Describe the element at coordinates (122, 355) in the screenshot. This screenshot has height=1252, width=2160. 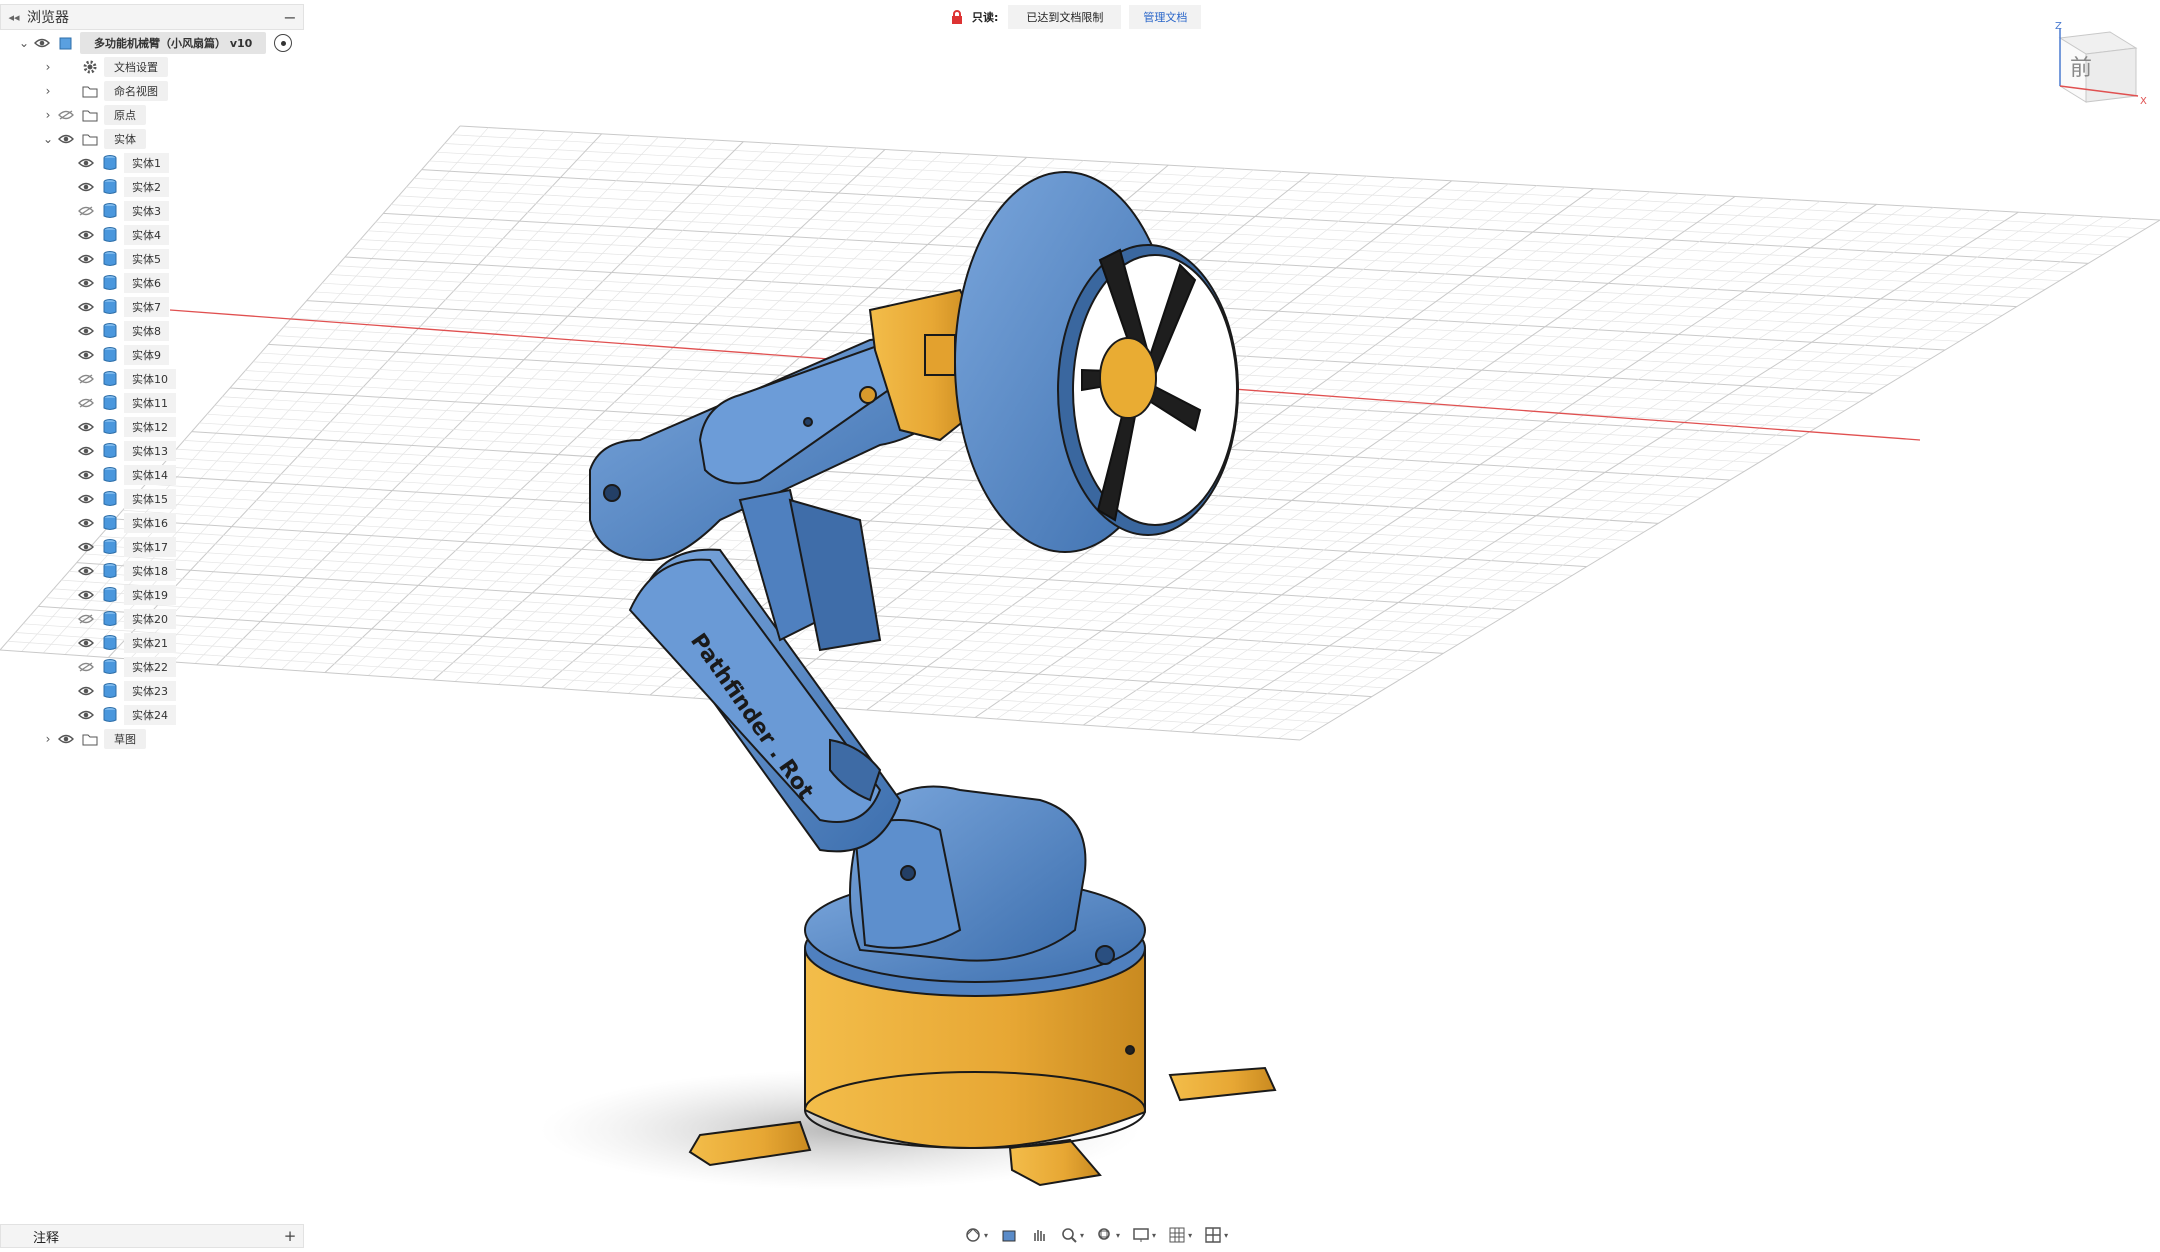
I see `body-row: 实体9` at that location.